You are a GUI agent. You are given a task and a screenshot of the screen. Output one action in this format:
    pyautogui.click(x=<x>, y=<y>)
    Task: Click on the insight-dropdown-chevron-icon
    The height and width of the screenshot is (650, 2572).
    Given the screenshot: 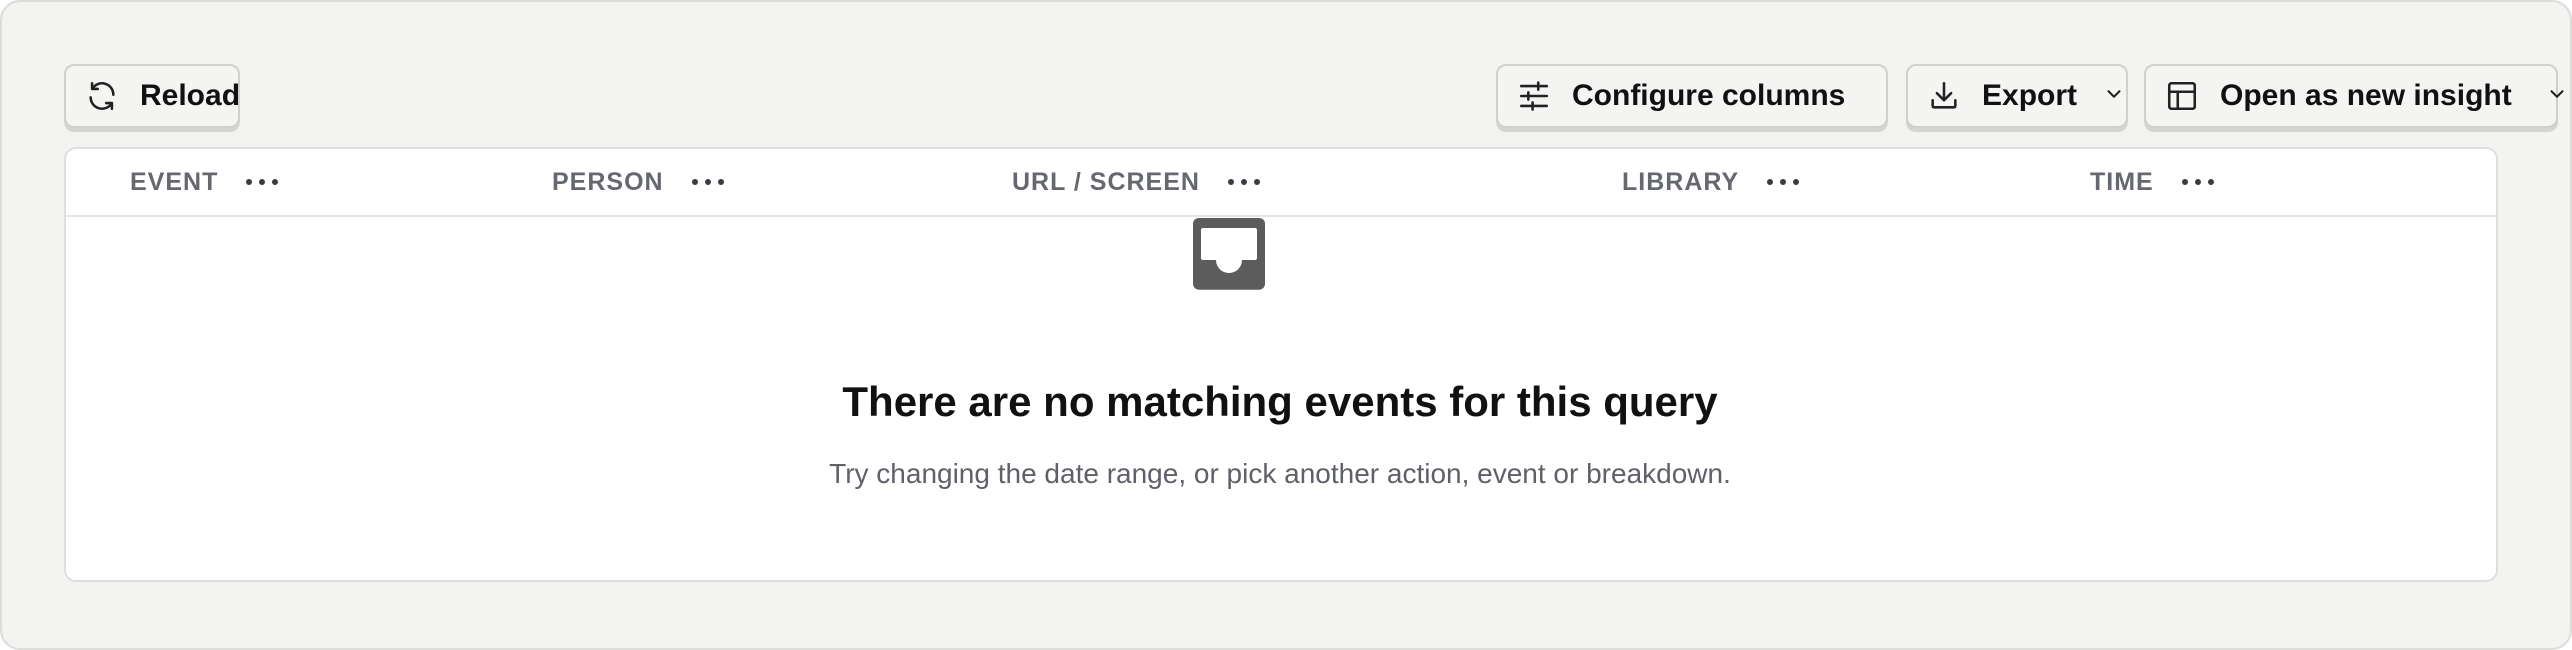 What is the action you would take?
    pyautogui.click(x=2557, y=96)
    